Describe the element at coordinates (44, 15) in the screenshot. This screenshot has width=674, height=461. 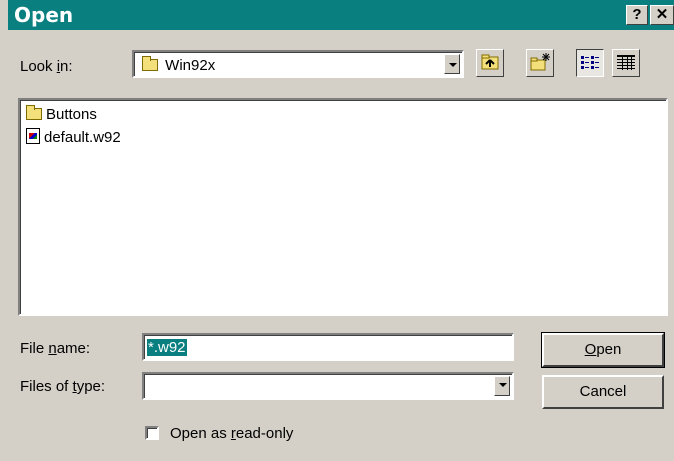
I see `dialog-title: Open` at that location.